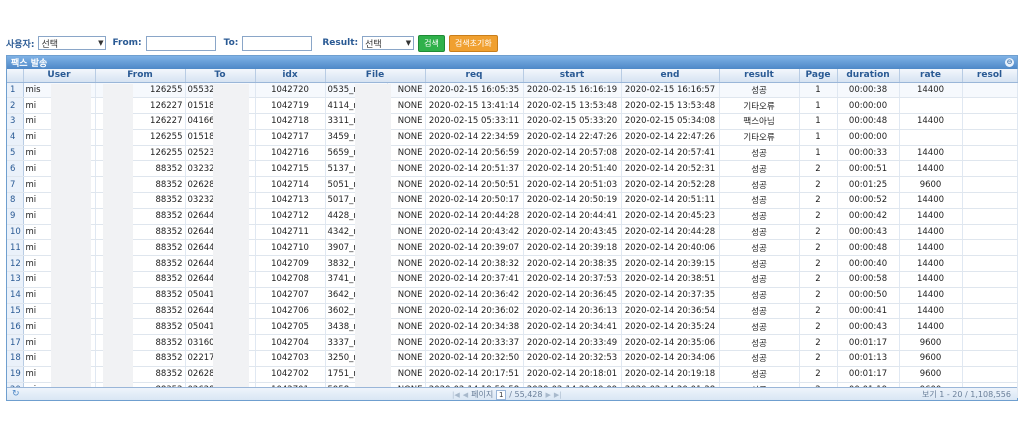  Describe the element at coordinates (15, 295) in the screenshot. I see `row-number: 14` at that location.